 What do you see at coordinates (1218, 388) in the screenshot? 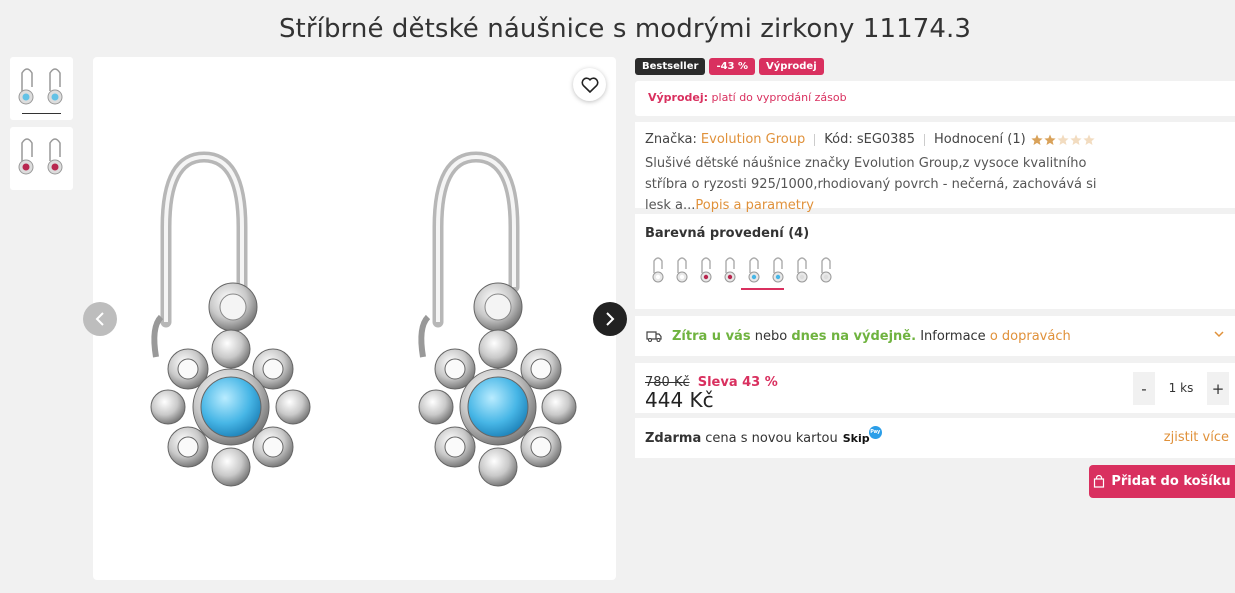
I see `quantity-plus-button: +` at bounding box center [1218, 388].